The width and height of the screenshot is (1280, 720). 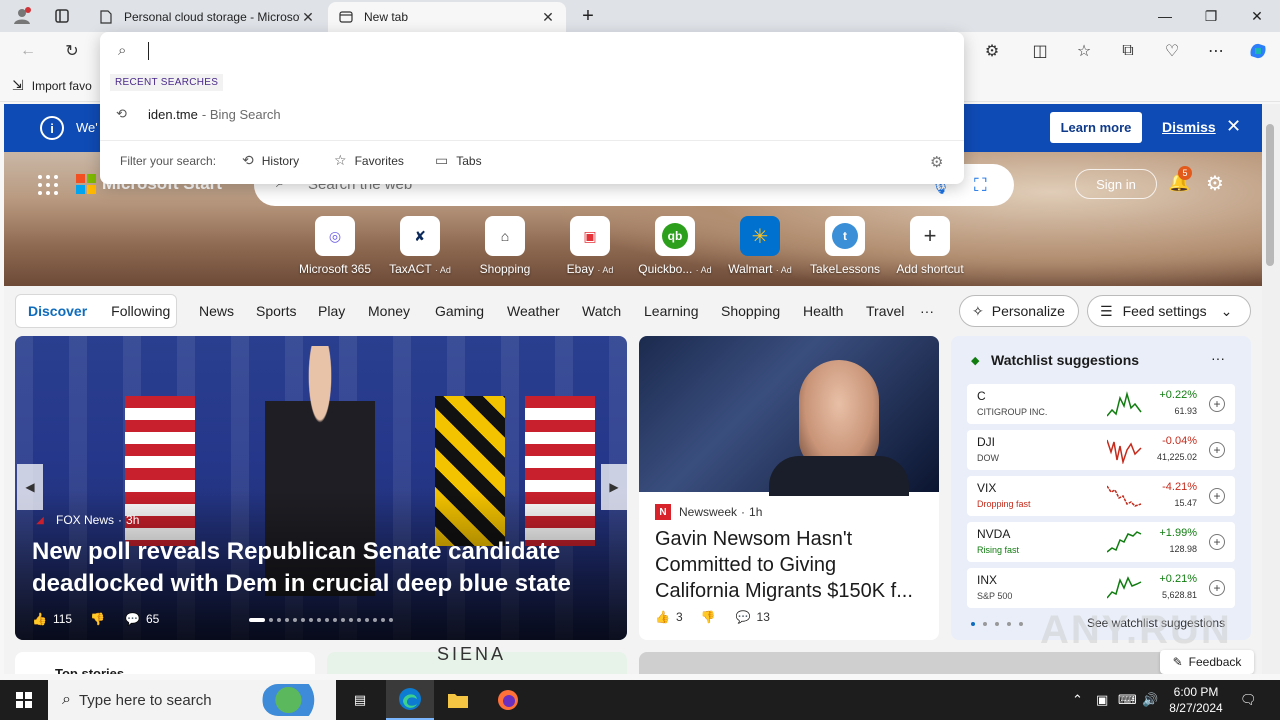 I want to click on file-explorer-icon, so click(x=458, y=700).